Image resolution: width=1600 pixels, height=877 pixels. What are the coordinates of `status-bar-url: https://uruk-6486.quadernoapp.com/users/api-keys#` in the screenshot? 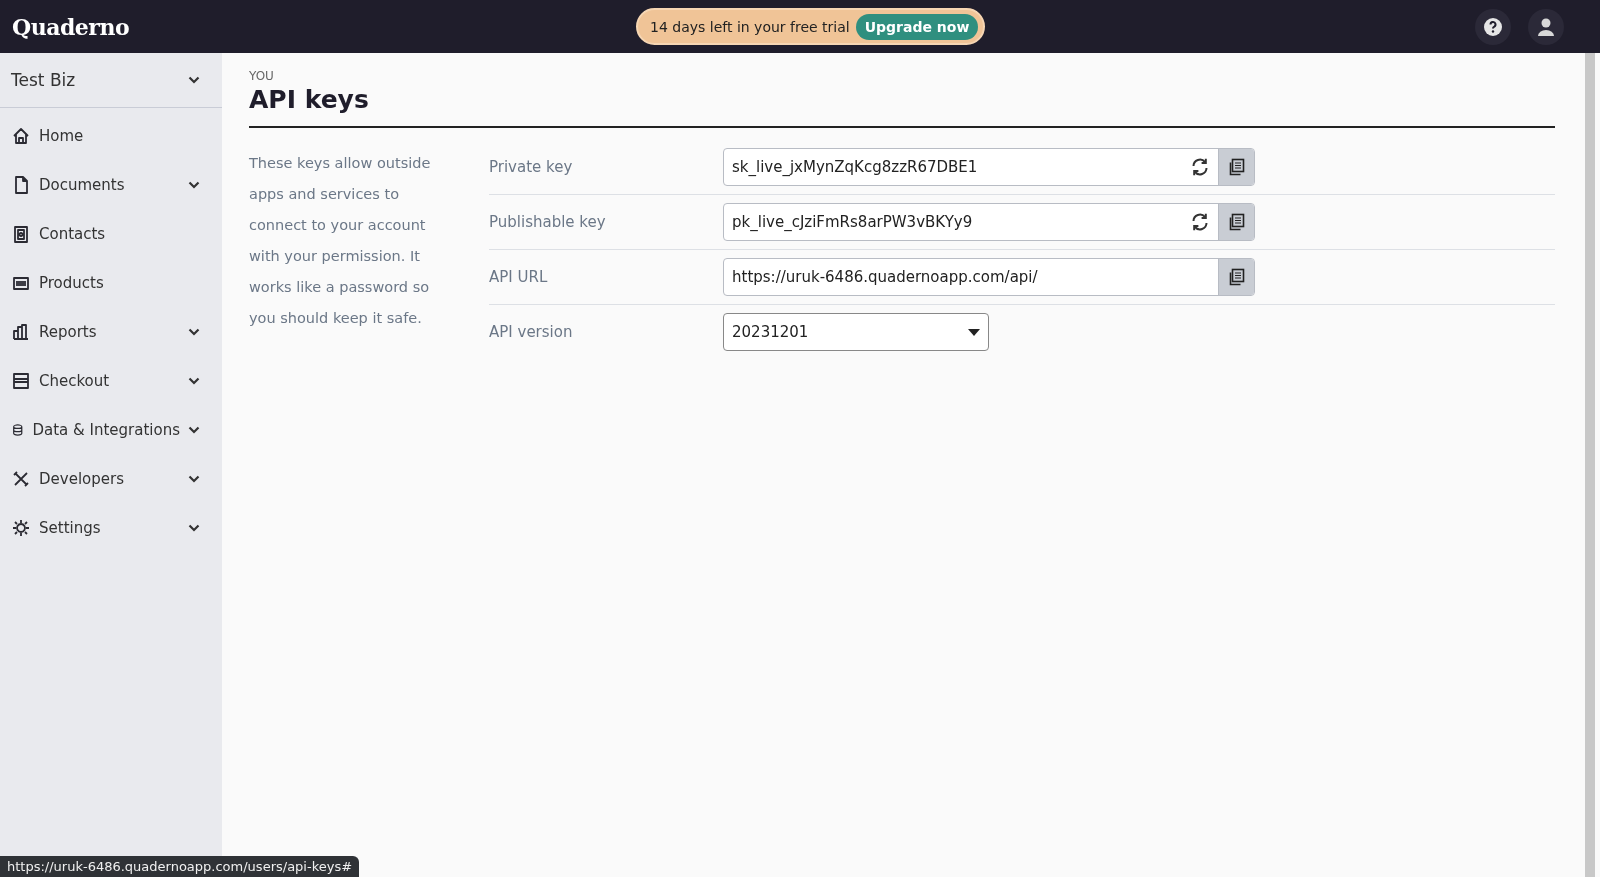 It's located at (180, 866).